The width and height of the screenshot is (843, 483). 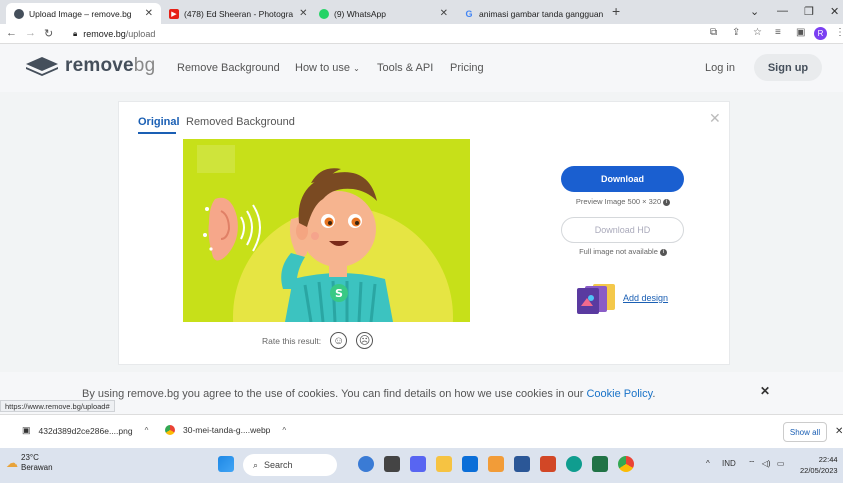 What do you see at coordinates (226, 464) in the screenshot?
I see `windows-start-icon` at bounding box center [226, 464].